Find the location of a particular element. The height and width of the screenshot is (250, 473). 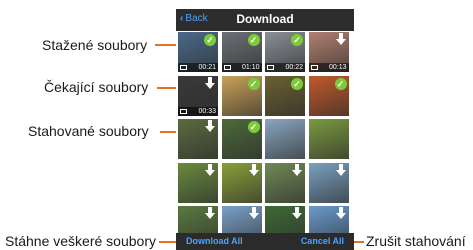

photo-thumbnail: 00:21 ✓ is located at coordinates (198, 52).